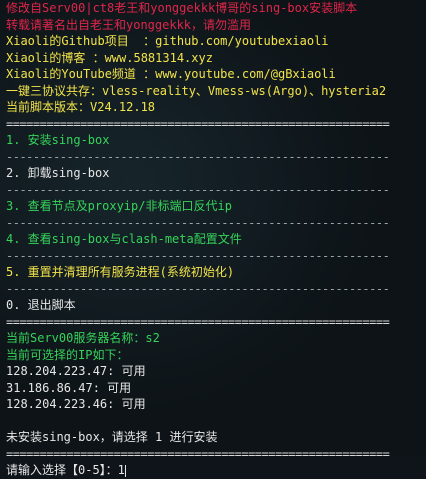 This screenshot has width=426, height=479. I want to click on ip-list-title: 当前可选择的IP如下：, so click(67, 354).